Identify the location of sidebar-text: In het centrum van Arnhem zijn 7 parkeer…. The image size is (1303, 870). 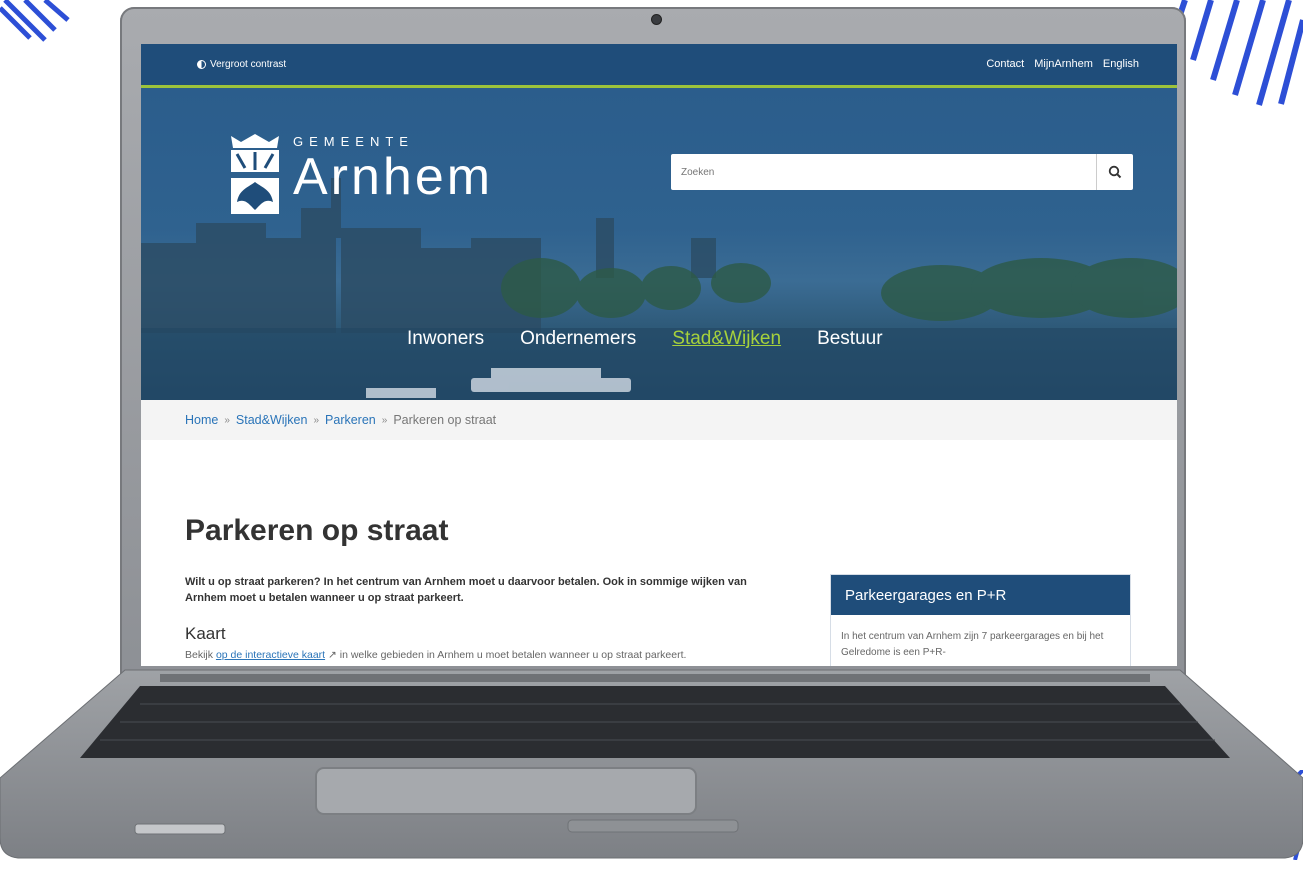
(972, 644).